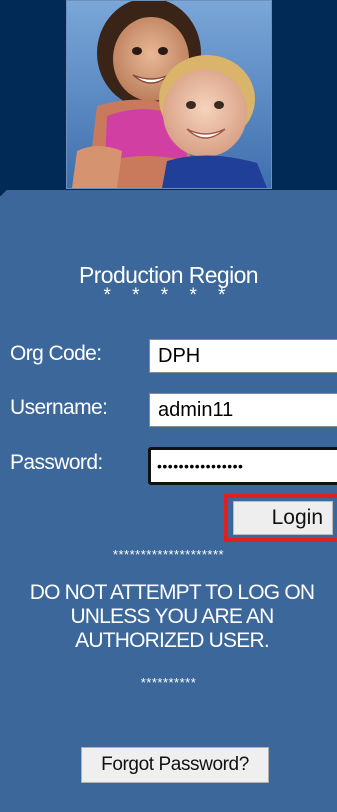 The image size is (337, 812). What do you see at coordinates (56, 353) in the screenshot?
I see `org-code-label: Org Code:` at bounding box center [56, 353].